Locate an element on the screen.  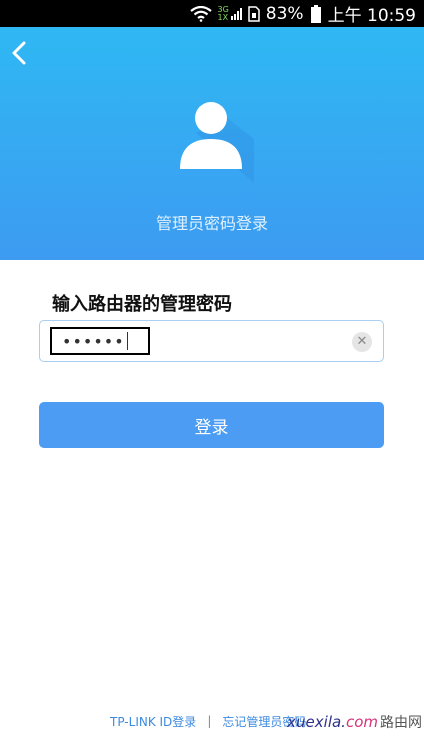
watermark: xuexila. com 路由网 is located at coordinates (354, 722).